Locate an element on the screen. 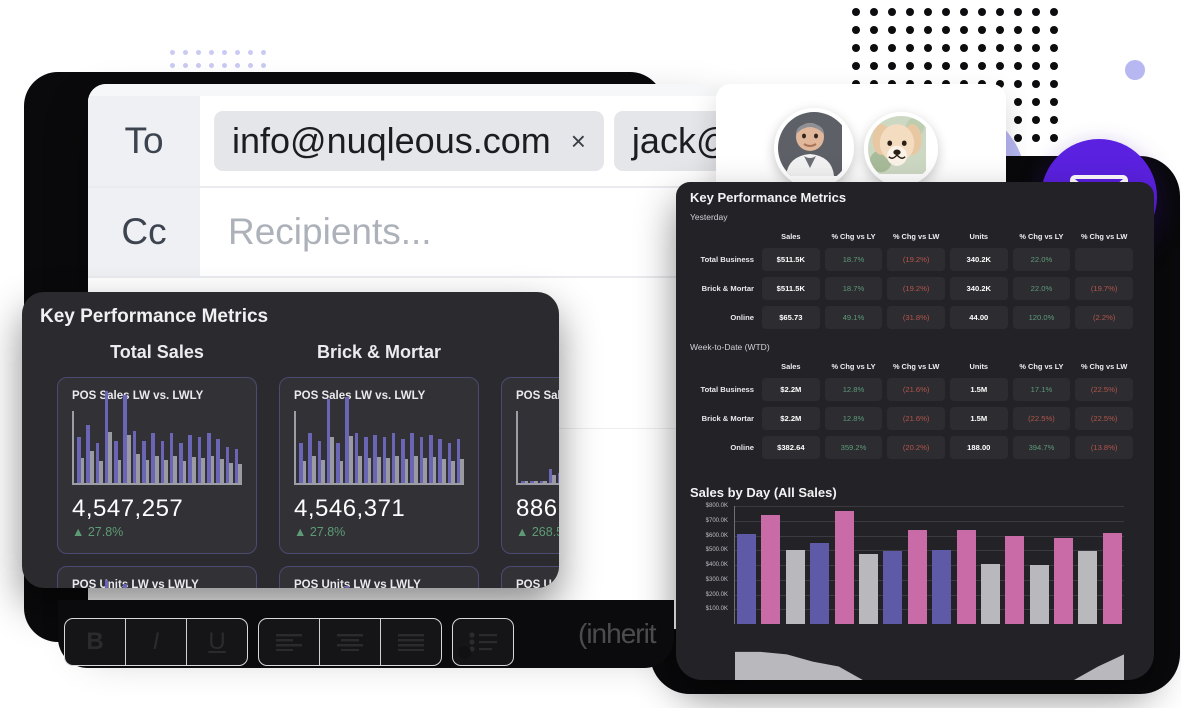 The height and width of the screenshot is (708, 1181). underline-button: U is located at coordinates (217, 642).